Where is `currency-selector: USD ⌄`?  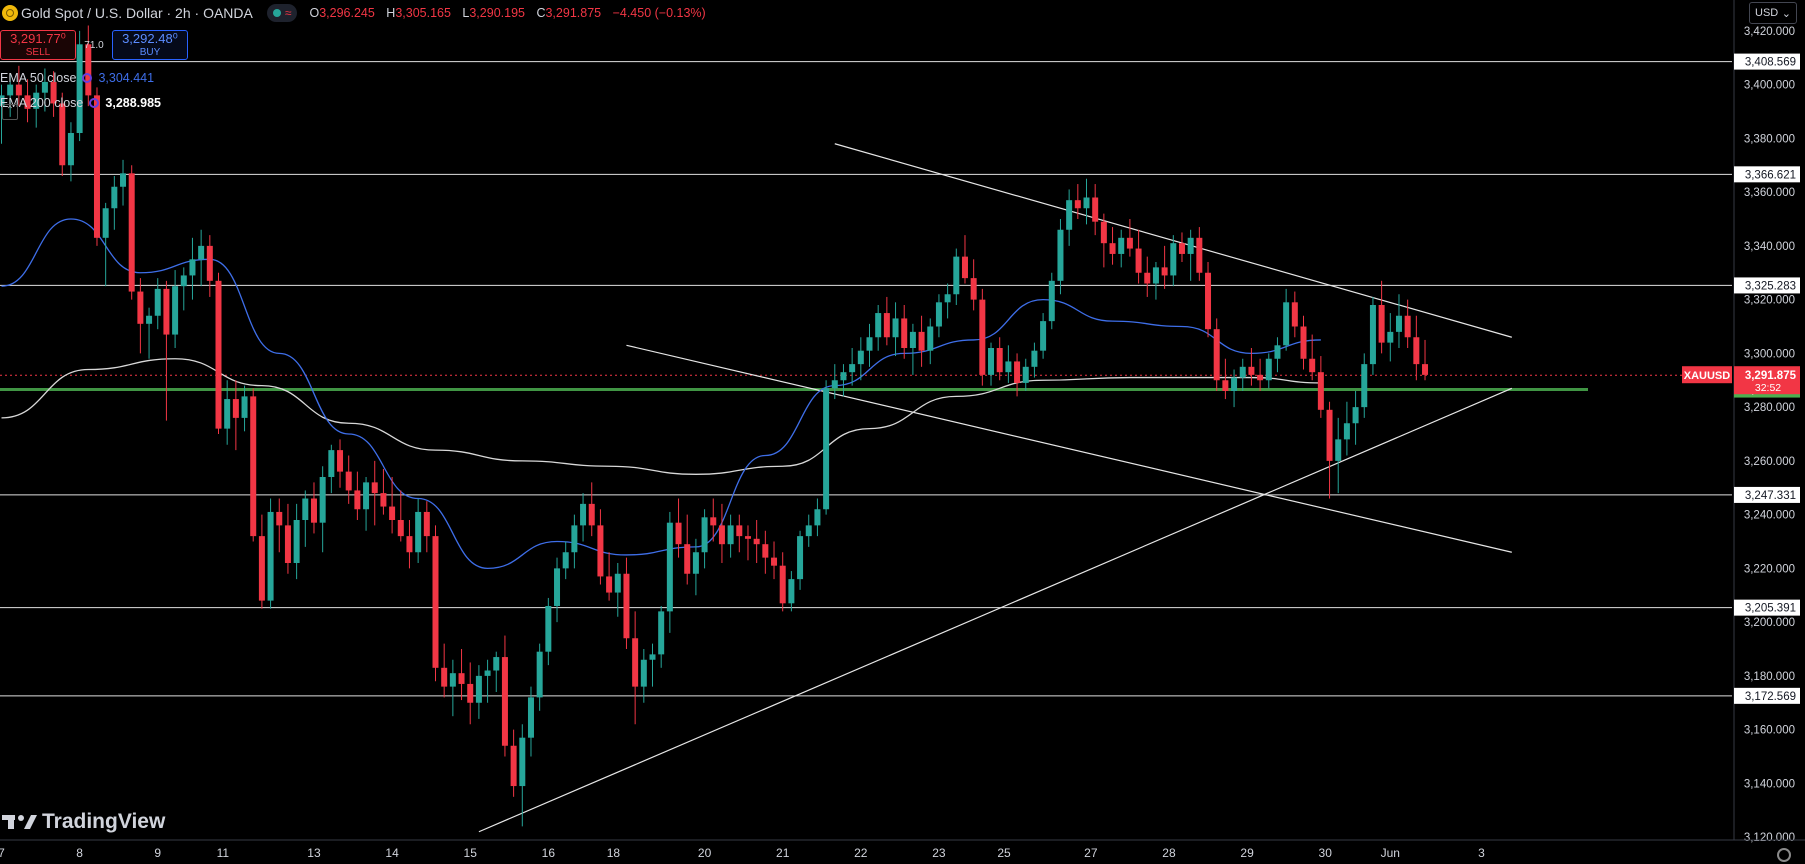
currency-selector: USD ⌄ is located at coordinates (1773, 13).